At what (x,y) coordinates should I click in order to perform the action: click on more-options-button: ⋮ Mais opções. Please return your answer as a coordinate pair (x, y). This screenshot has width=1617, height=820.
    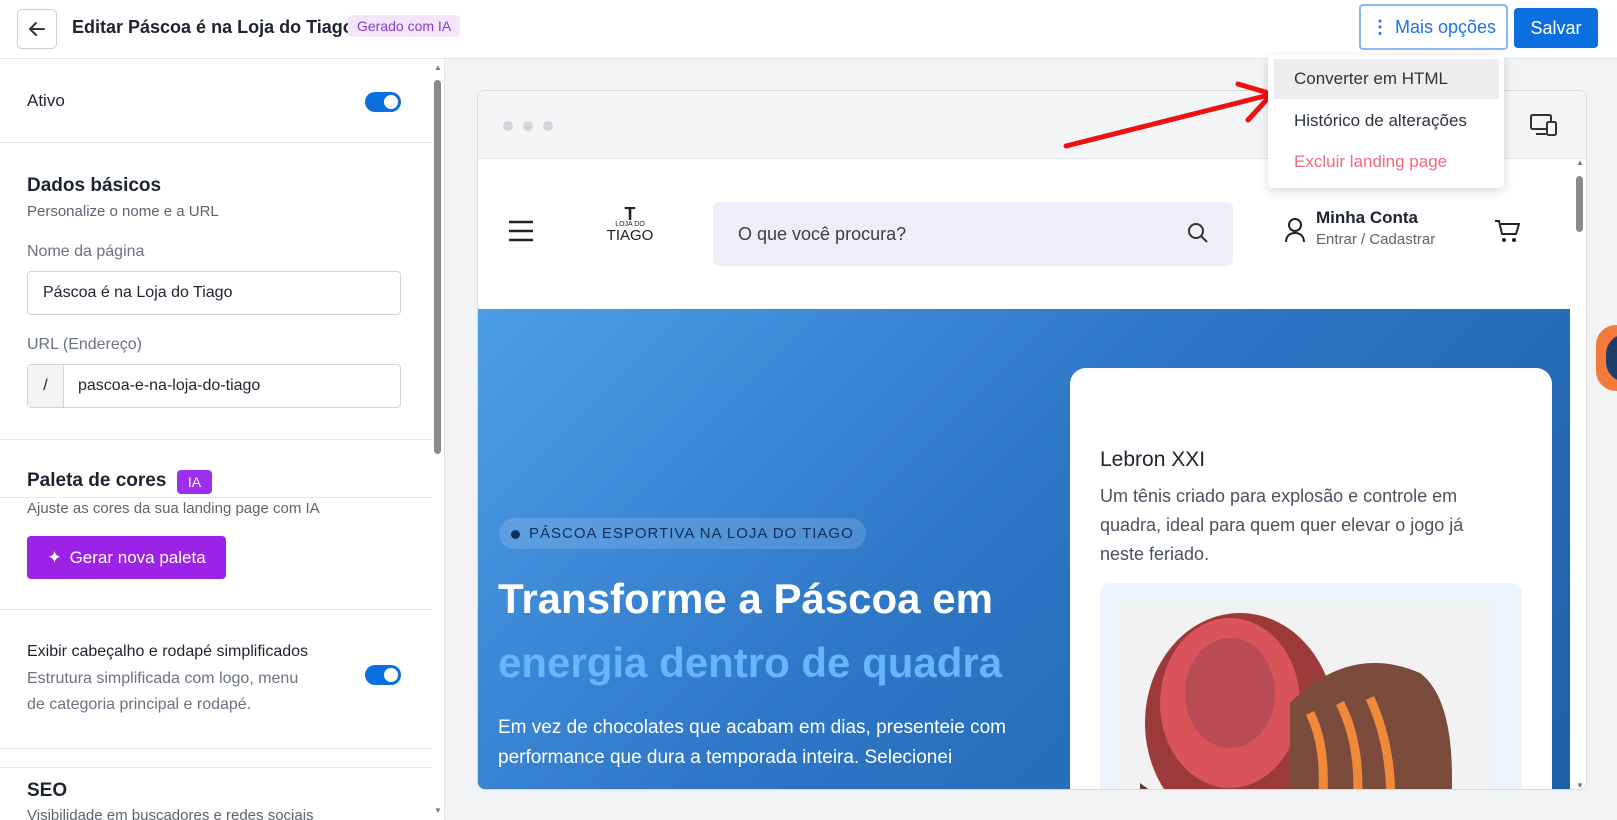
    Looking at the image, I should click on (1433, 27).